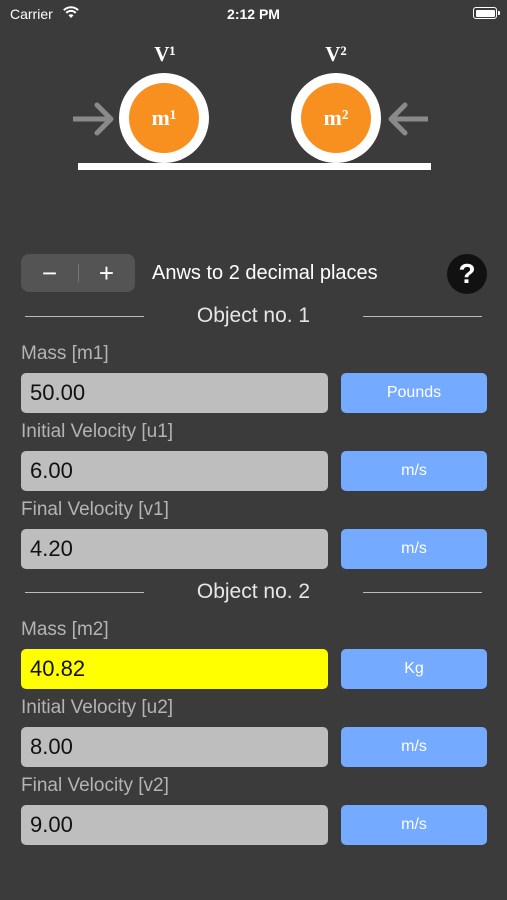 The height and width of the screenshot is (900, 507). I want to click on decimal-places-label: Anws to 2 decimal places, so click(265, 273).